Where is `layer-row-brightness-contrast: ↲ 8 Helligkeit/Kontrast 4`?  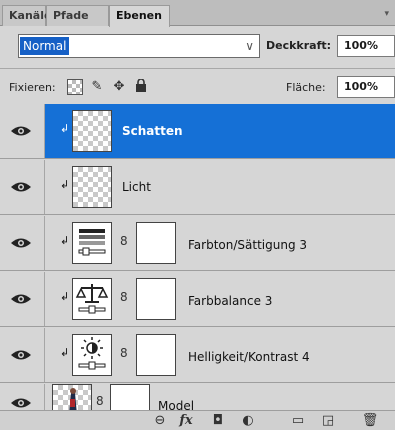
layer-row-brightness-contrast: ↲ 8 Helligkeit/Kontrast 4 is located at coordinates (197, 355).